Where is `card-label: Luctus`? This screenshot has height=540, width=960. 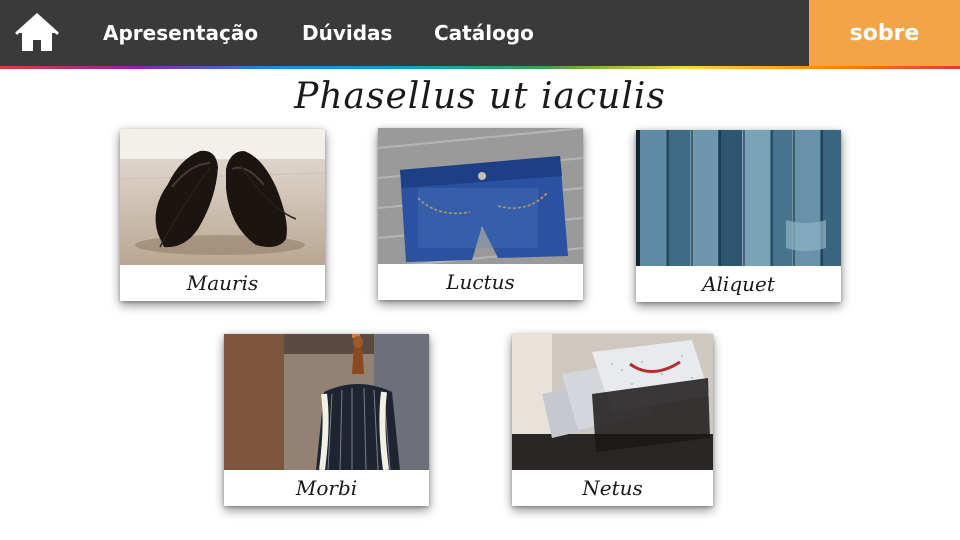 card-label: Luctus is located at coordinates (480, 282).